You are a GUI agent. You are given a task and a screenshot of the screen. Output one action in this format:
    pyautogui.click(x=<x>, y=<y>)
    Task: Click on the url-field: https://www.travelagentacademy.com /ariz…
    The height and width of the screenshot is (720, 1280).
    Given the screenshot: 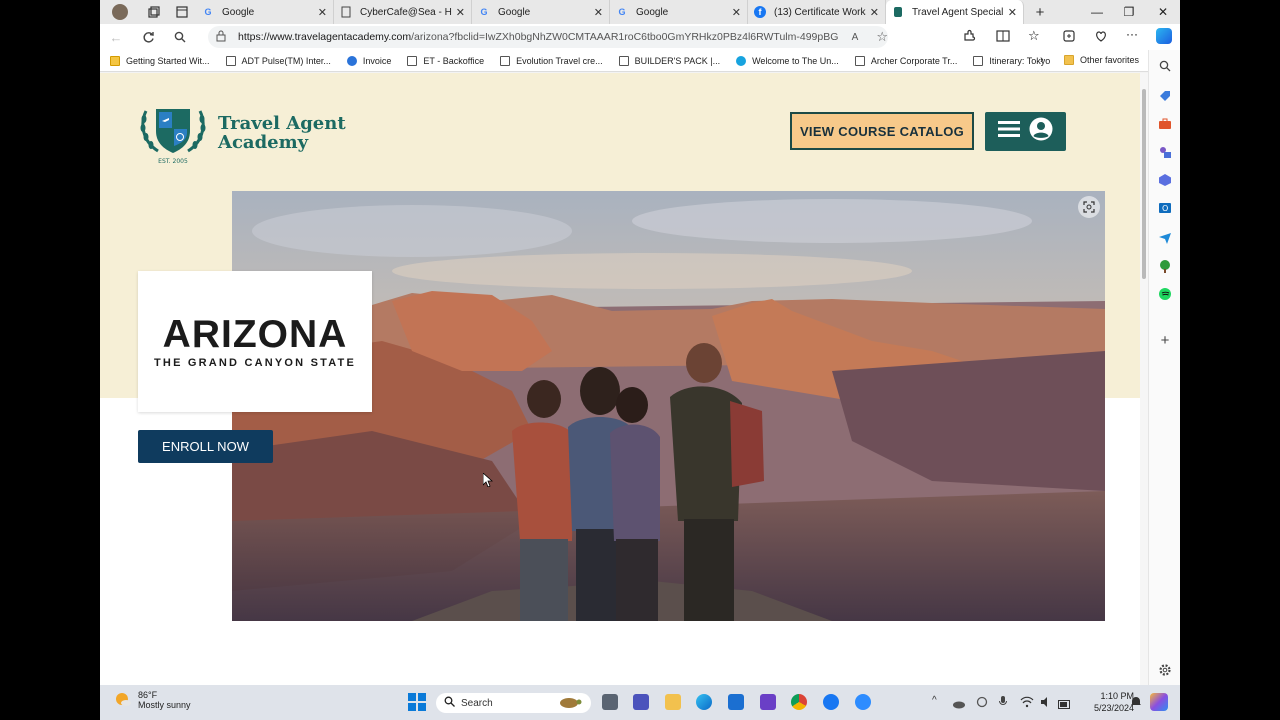 What is the action you would take?
    pyautogui.click(x=548, y=37)
    